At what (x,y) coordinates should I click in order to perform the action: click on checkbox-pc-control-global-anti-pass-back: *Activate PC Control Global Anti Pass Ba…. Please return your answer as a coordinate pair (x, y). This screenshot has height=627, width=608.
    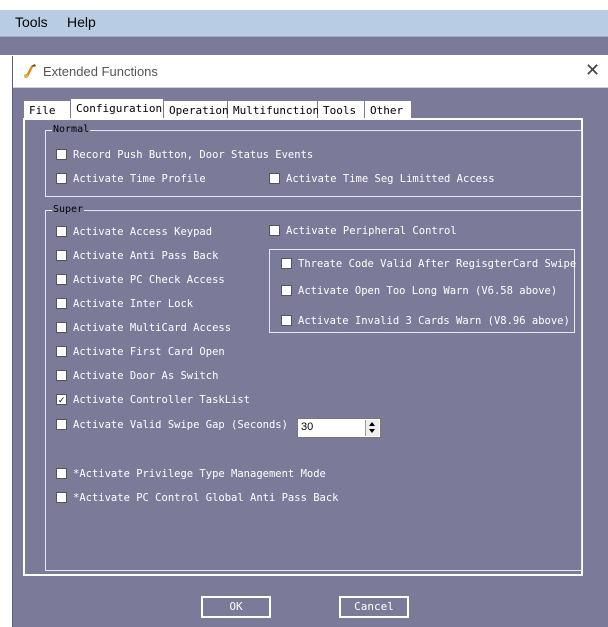
    Looking at the image, I should click on (197, 498).